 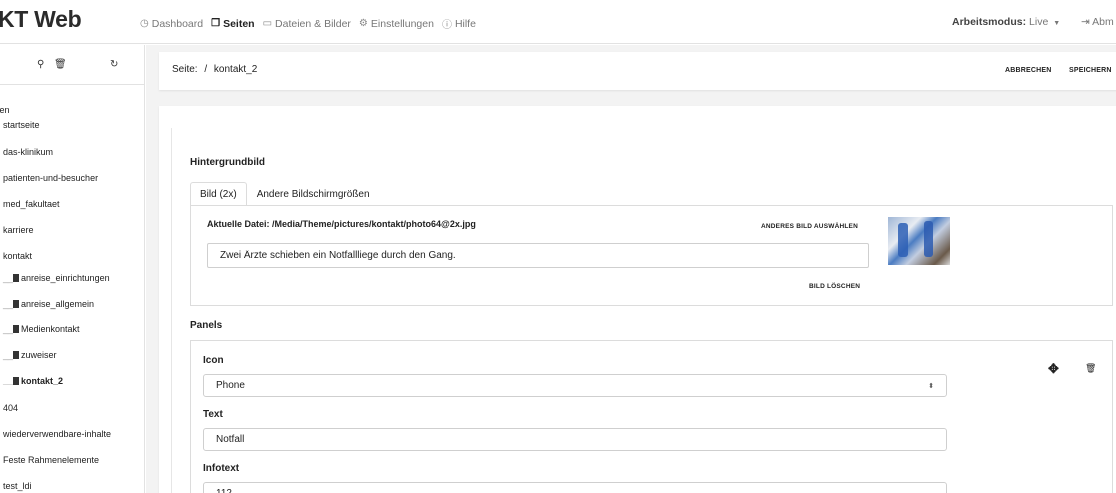 I want to click on nav-label: Dashboard, so click(x=177, y=23).